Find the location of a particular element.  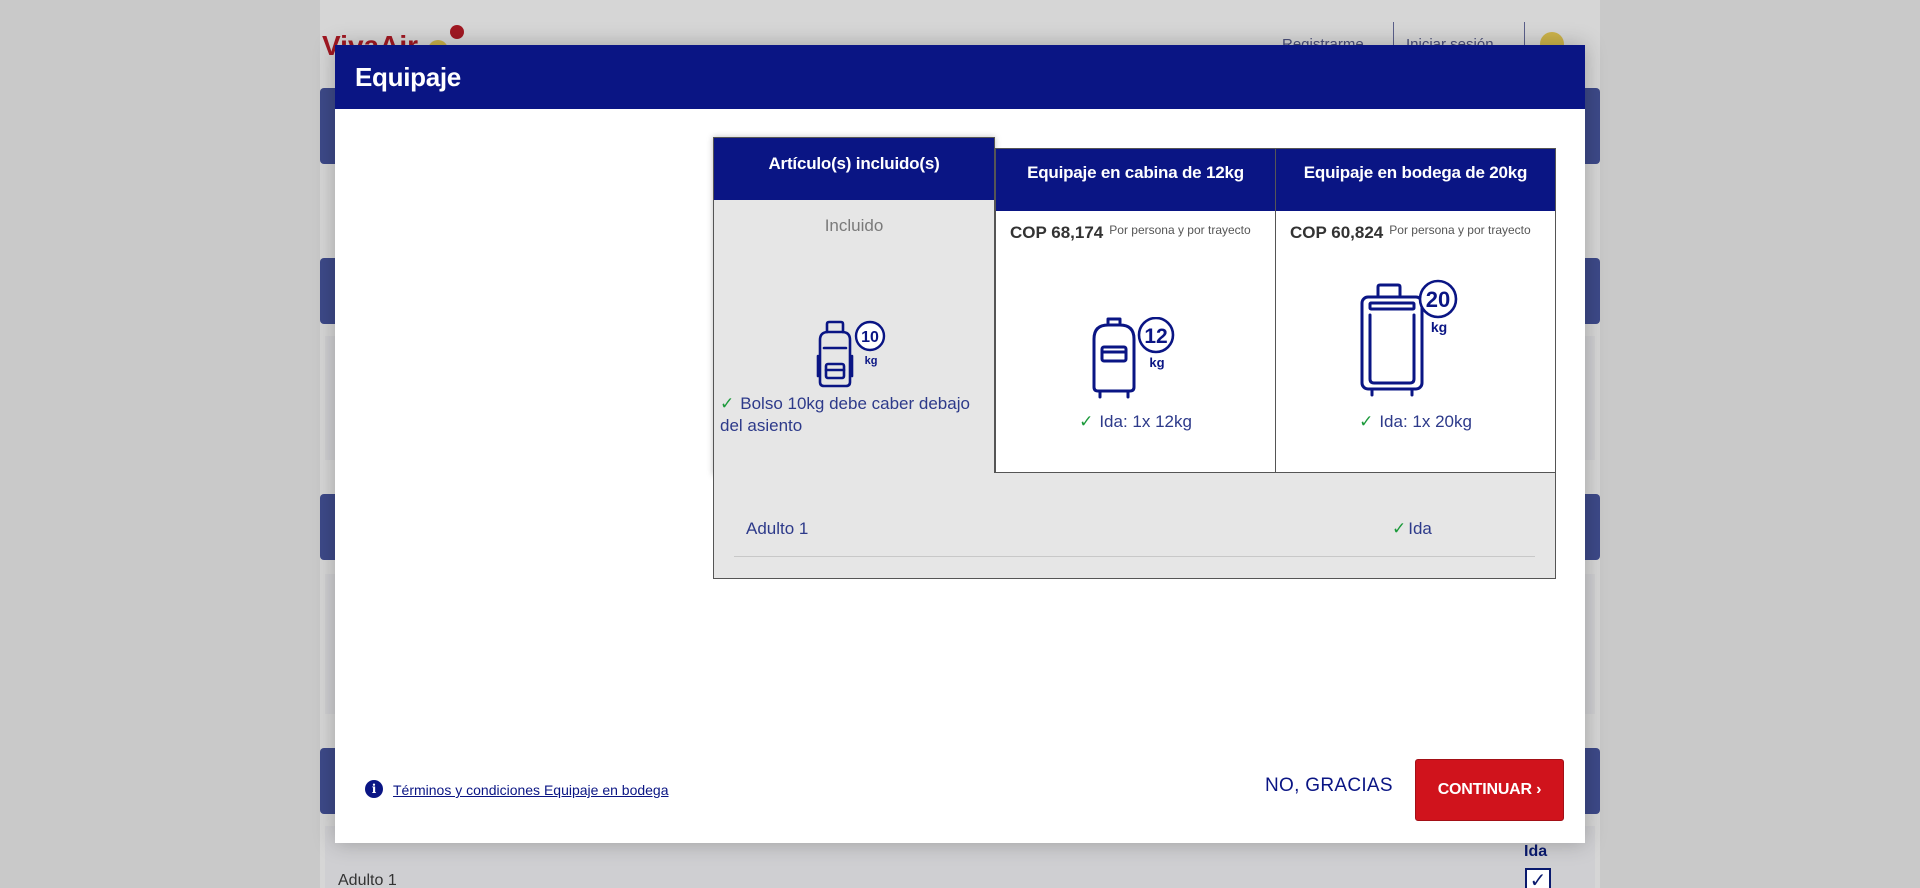

continue-button: CONTINUAR › is located at coordinates (1489, 790).